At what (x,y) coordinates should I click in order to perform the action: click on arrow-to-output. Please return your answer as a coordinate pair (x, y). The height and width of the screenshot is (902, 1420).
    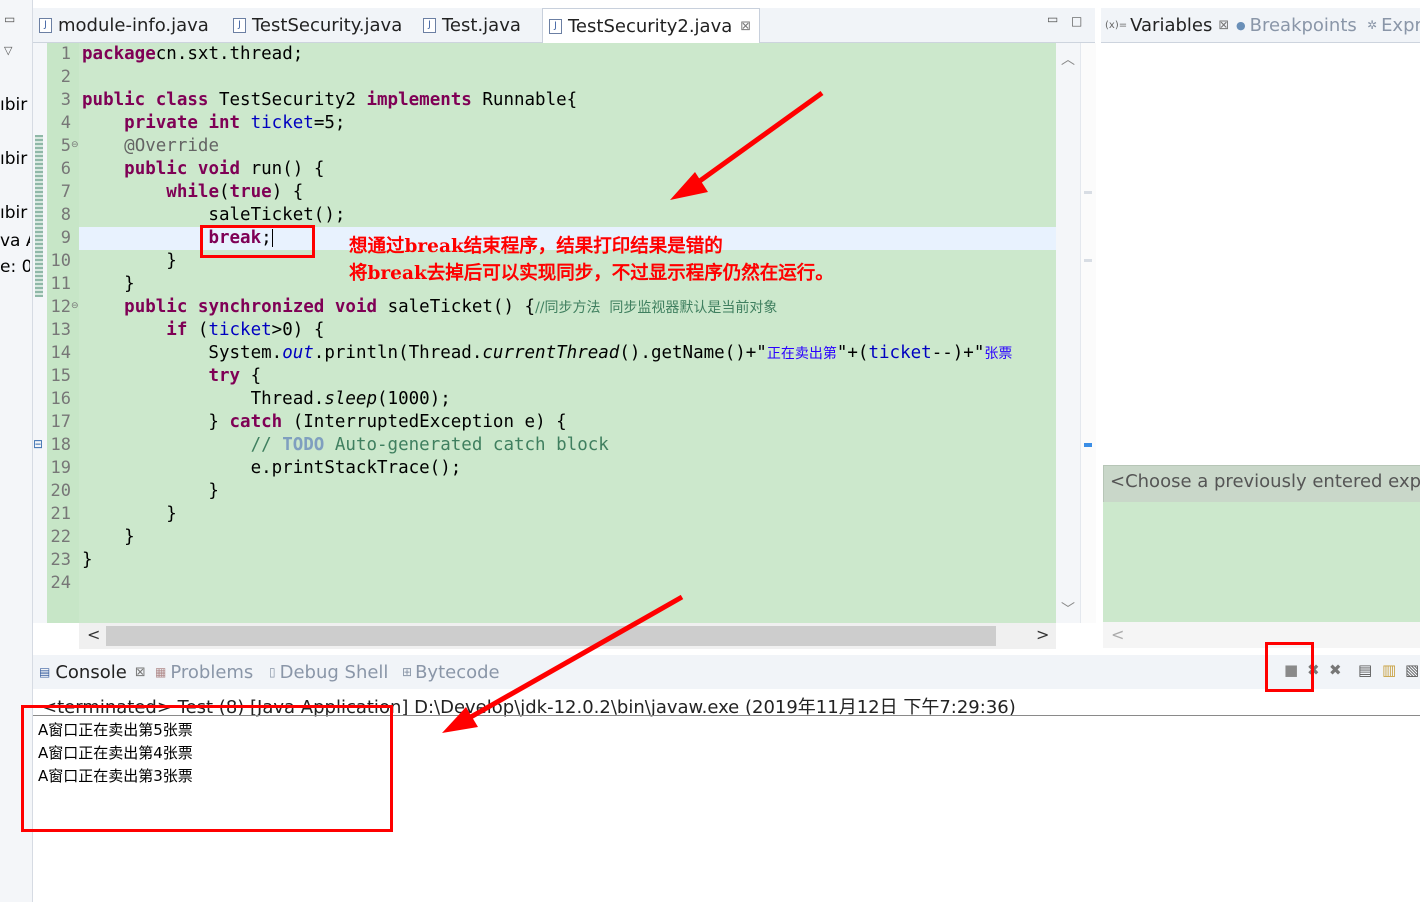
    Looking at the image, I should click on (563, 663).